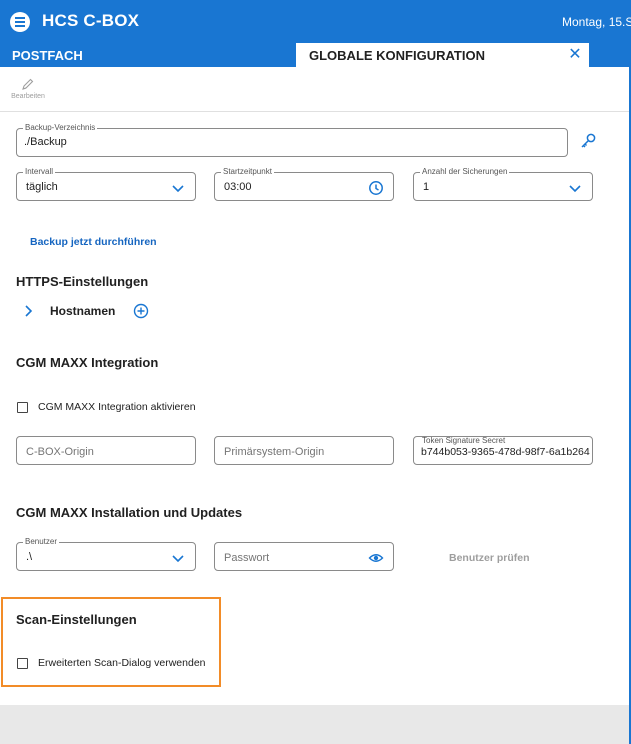 The width and height of the screenshot is (631, 744). I want to click on footer-bar, so click(314, 724).